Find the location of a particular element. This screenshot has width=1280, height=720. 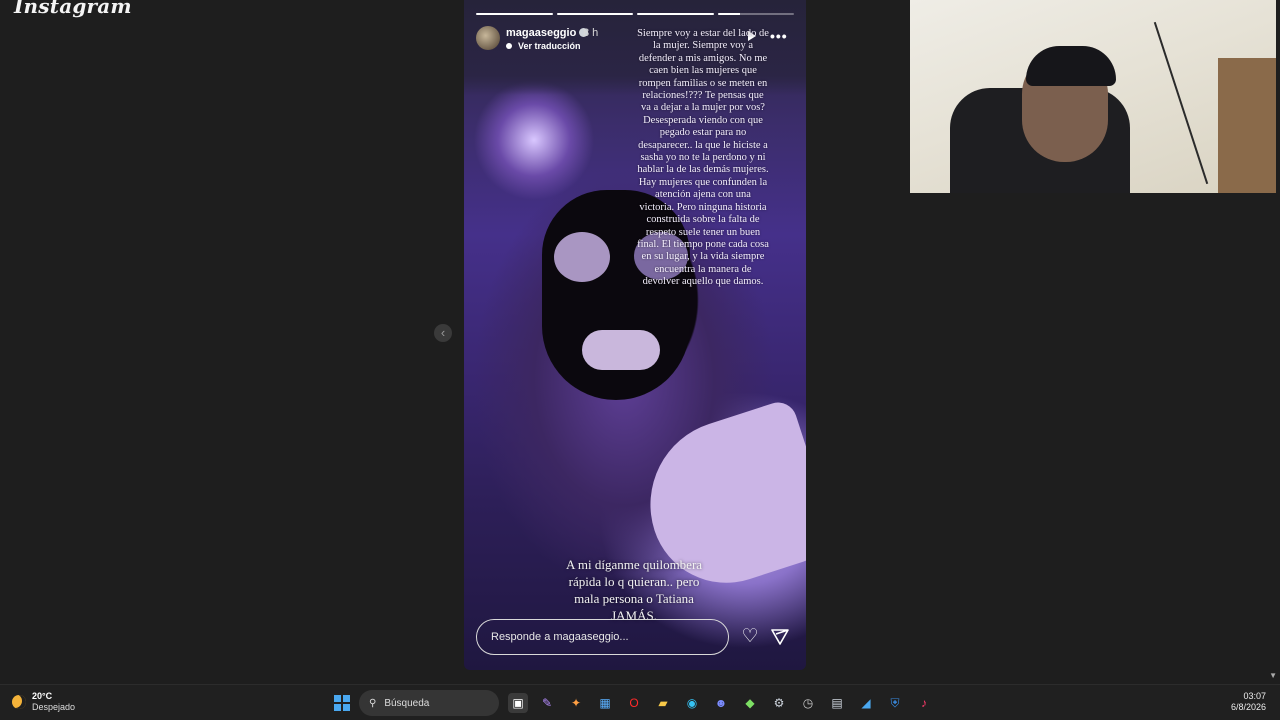

webcam-cable is located at coordinates (1181, 103).